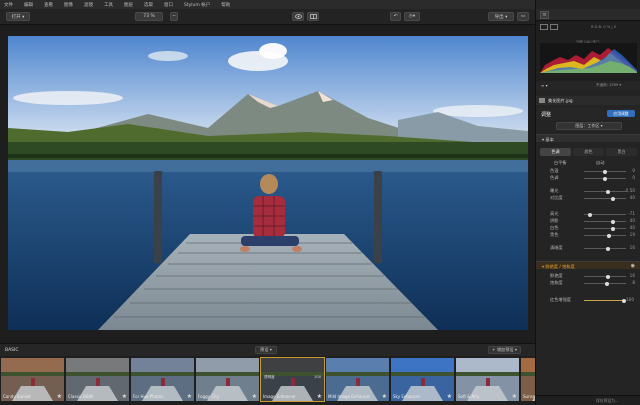 Image resolution: width=640 pixels, height=405 pixels. What do you see at coordinates (227, 379) in the screenshot?
I see `preset-thumbnail: Foggy City ★` at bounding box center [227, 379].